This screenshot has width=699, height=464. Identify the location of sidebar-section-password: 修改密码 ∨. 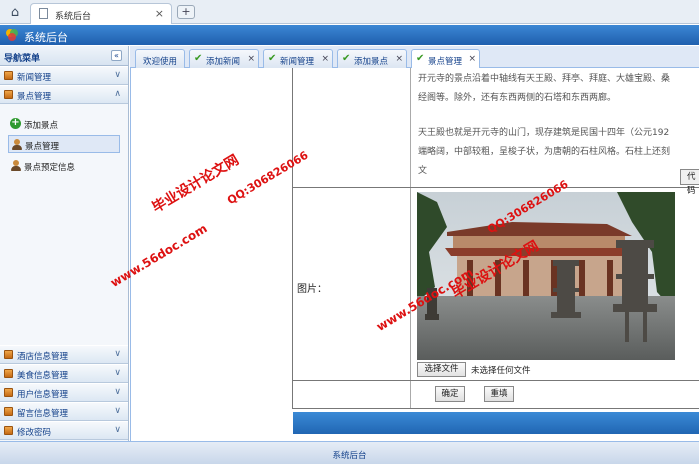
(64, 430).